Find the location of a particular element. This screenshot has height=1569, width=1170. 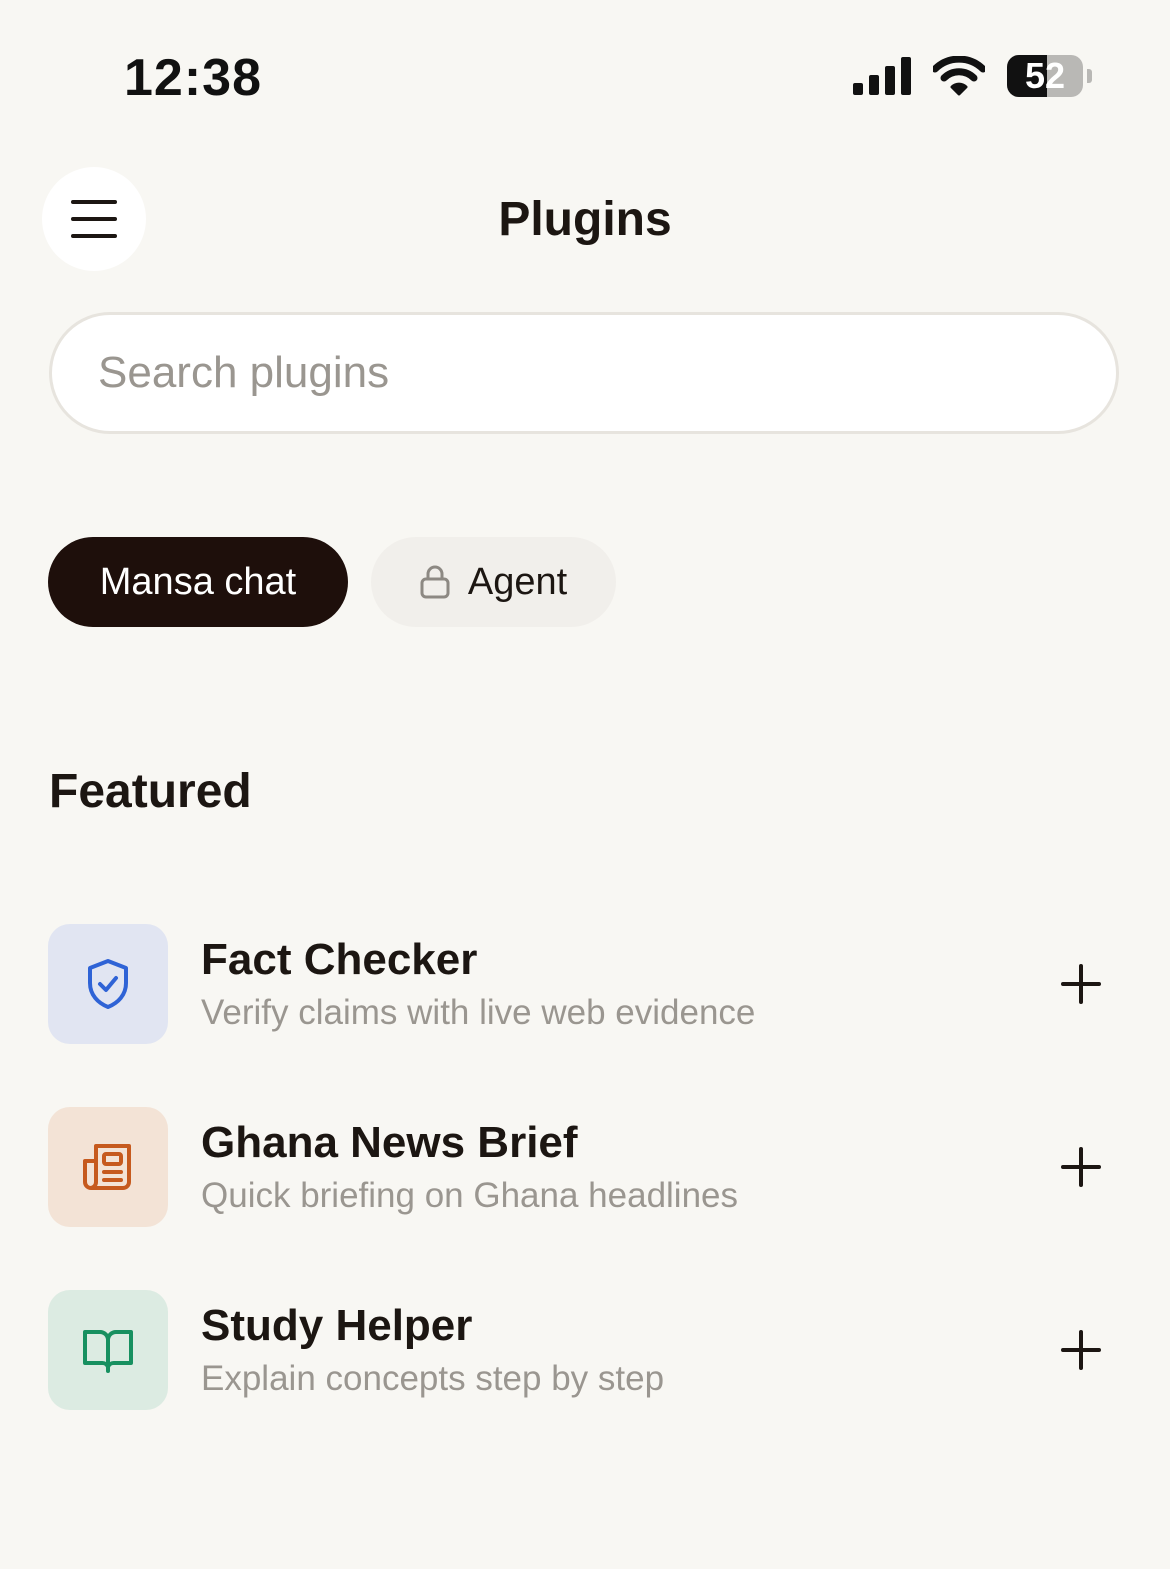

wifi-icon is located at coordinates (959, 76).